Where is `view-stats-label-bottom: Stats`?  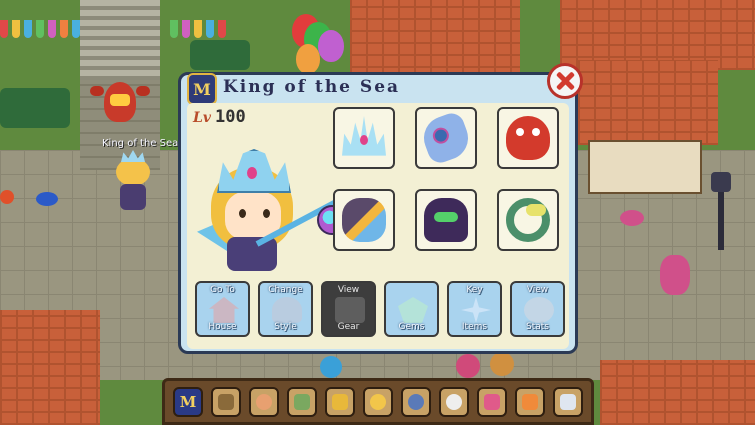 view-stats-label-bottom: Stats is located at coordinates (537, 327).